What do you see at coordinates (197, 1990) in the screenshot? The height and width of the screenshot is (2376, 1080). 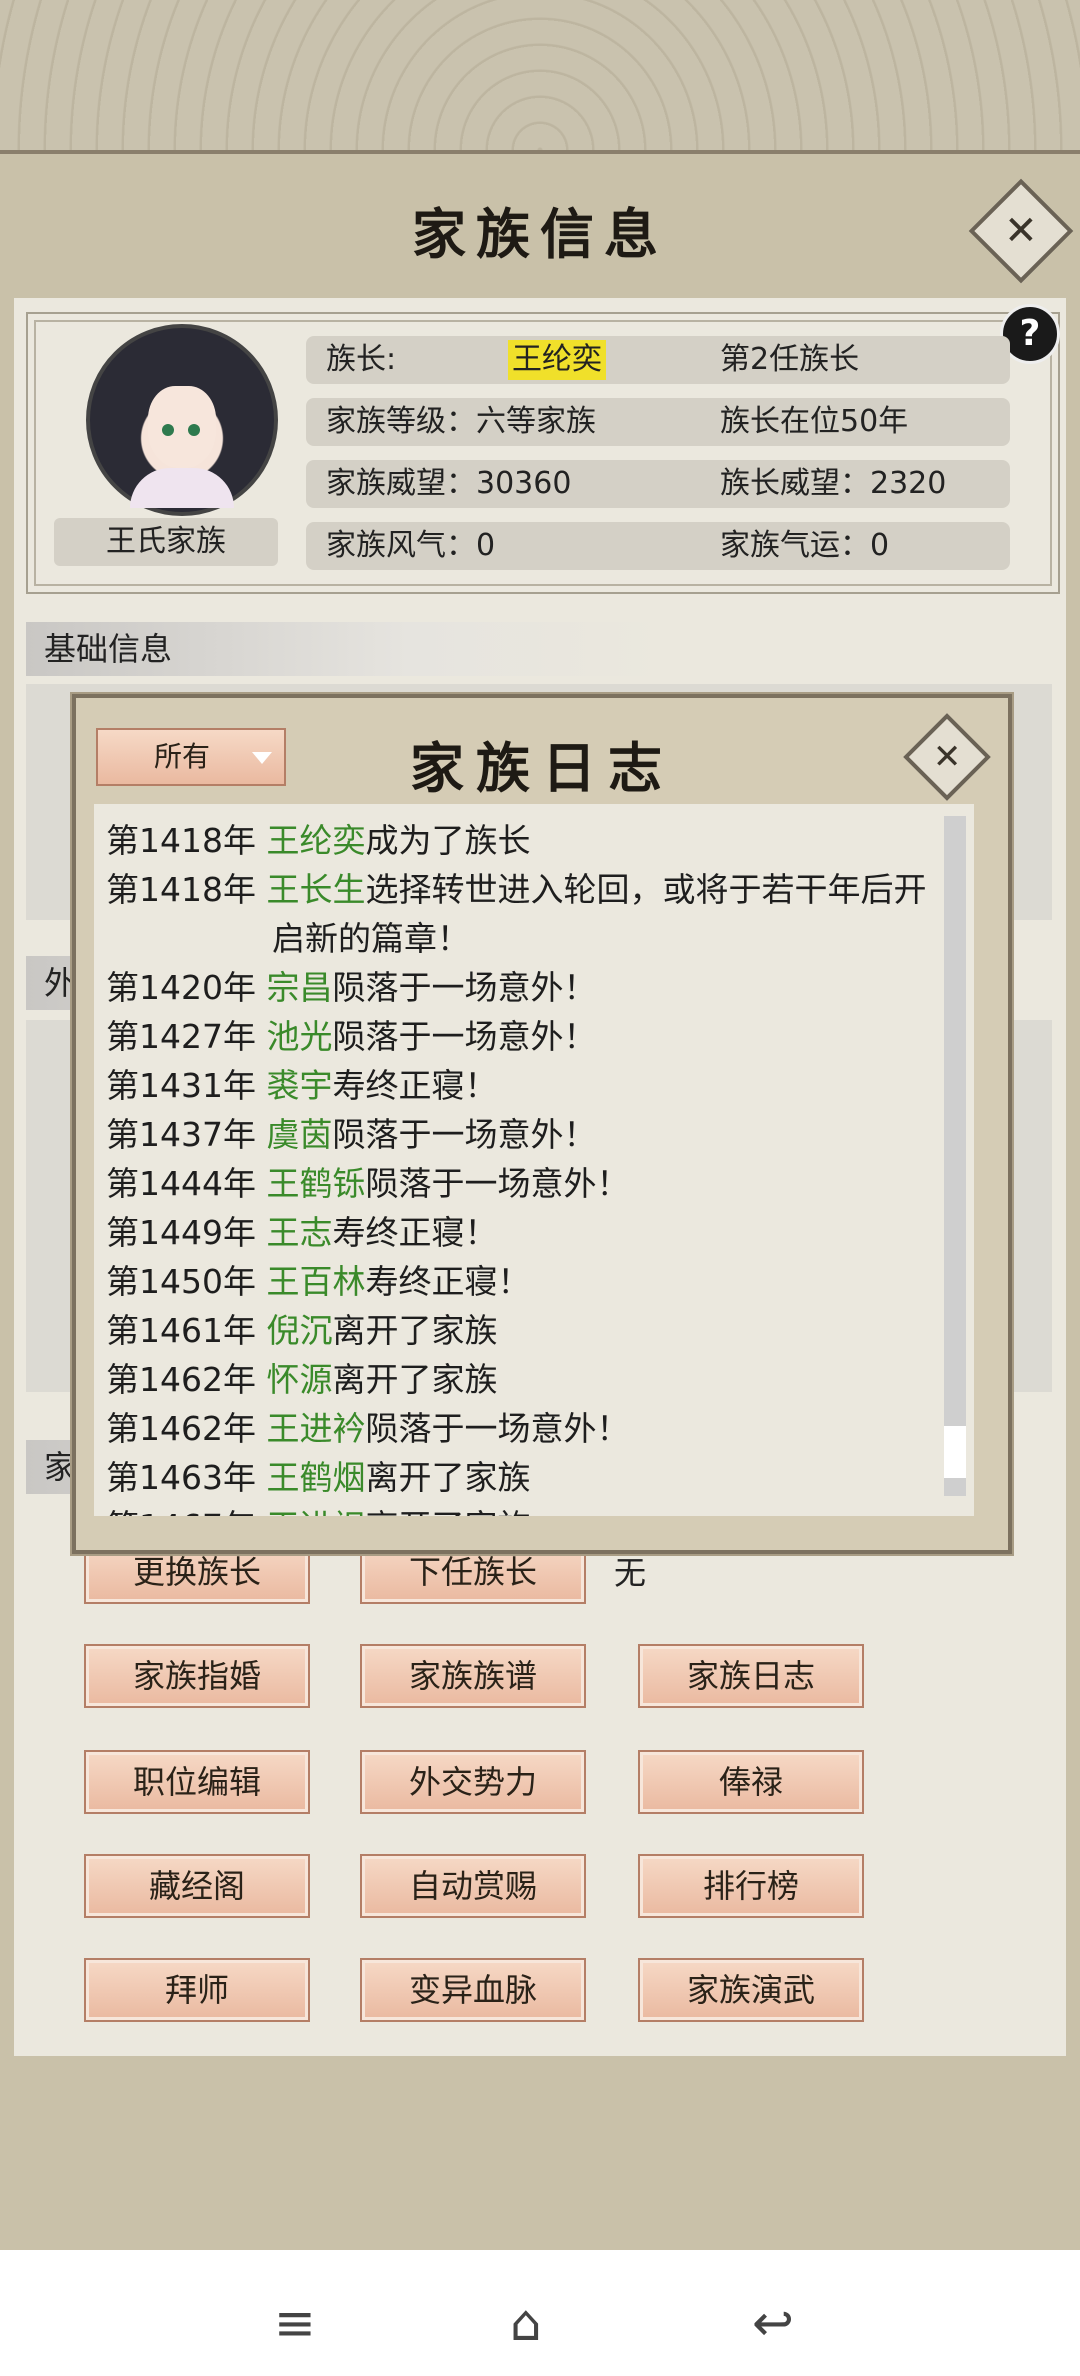 I see `apprentice-button: 拜师` at bounding box center [197, 1990].